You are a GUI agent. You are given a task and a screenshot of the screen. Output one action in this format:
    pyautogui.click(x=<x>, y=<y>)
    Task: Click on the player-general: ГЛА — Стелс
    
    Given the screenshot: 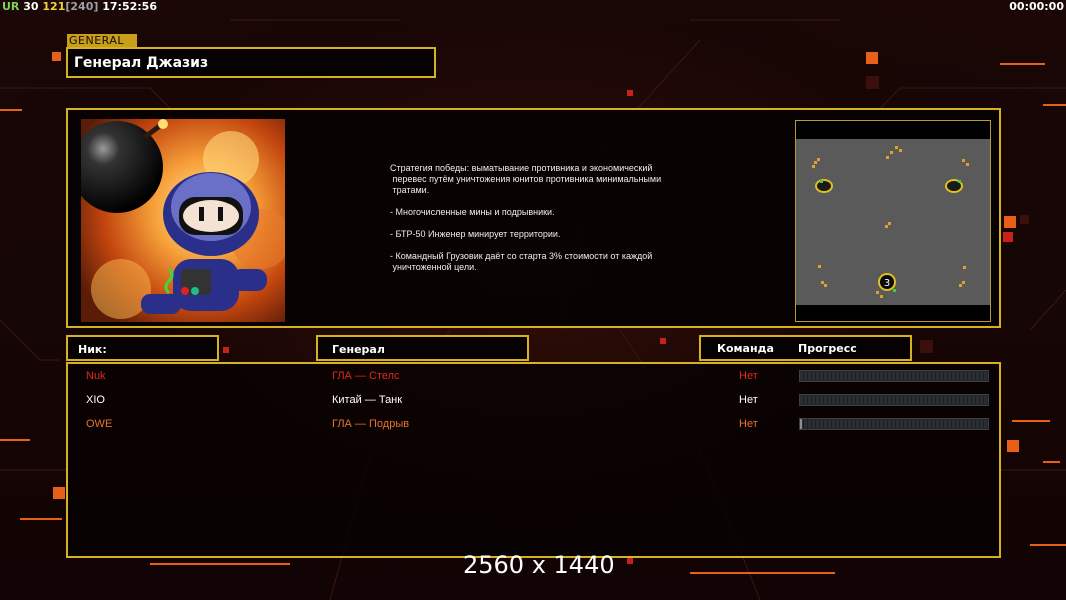 What is the action you would take?
    pyautogui.click(x=366, y=376)
    